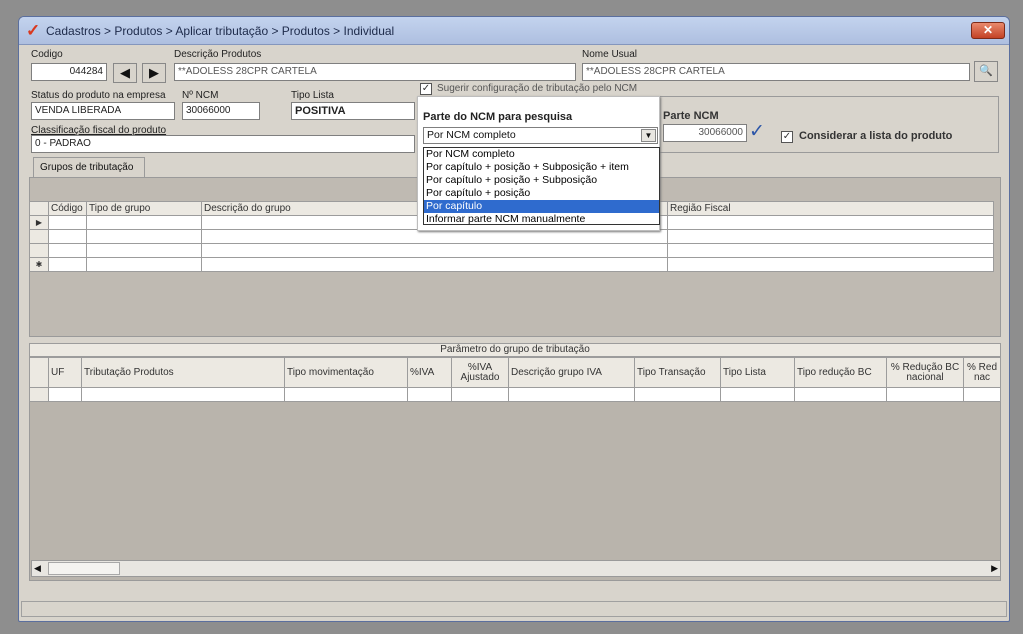  I want to click on nome-usual-field: **ADOLESS 28CPR CARTELA, so click(776, 72).